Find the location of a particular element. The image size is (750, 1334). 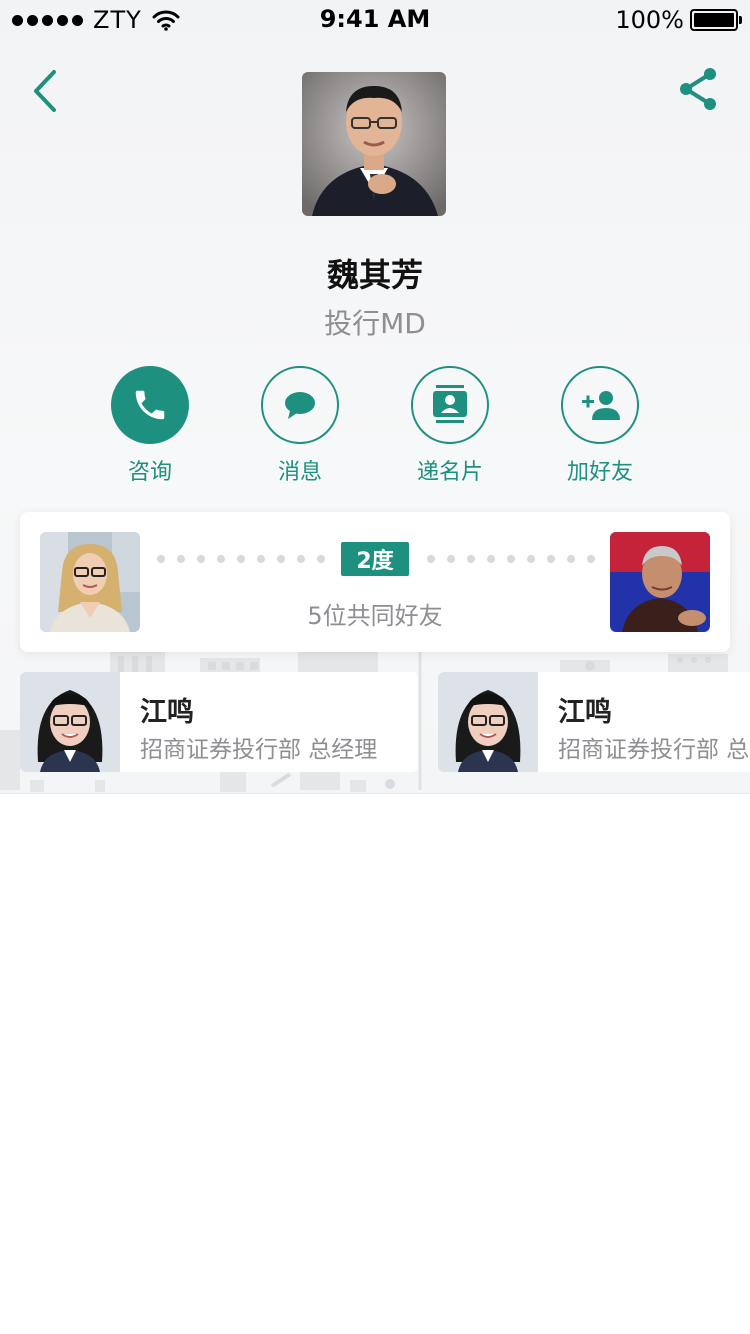

man-portrait-image is located at coordinates (660, 582).